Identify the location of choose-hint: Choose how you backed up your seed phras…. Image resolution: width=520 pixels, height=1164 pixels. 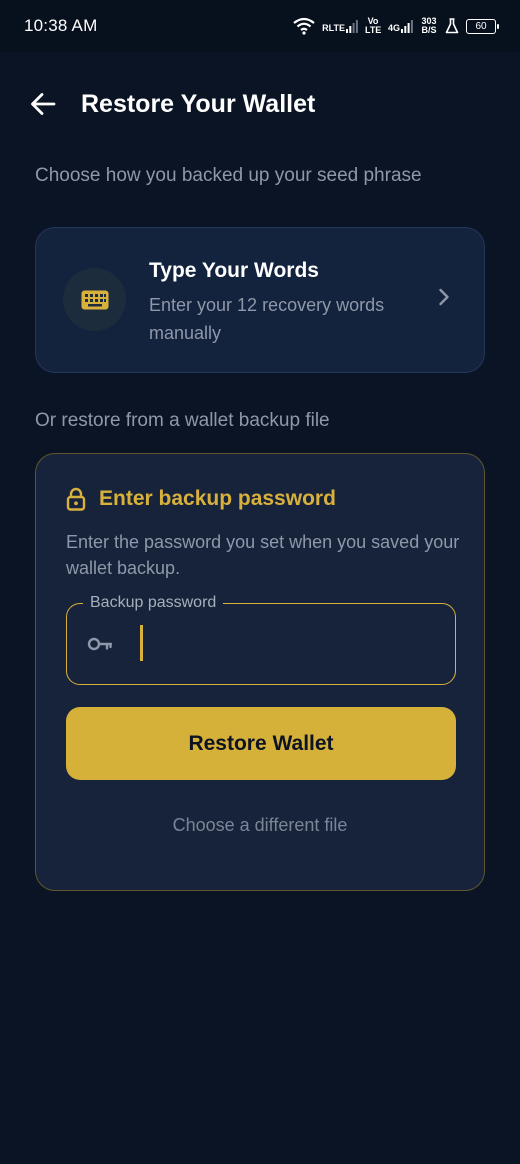
(228, 175).